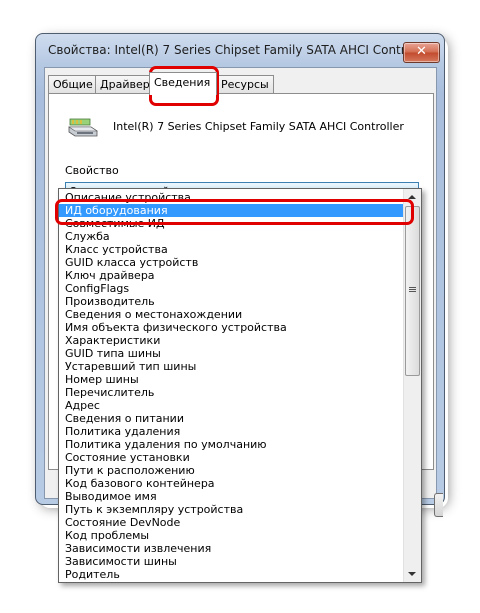  What do you see at coordinates (234, 405) in the screenshot?
I see `dropdown-option: Адрес` at bounding box center [234, 405].